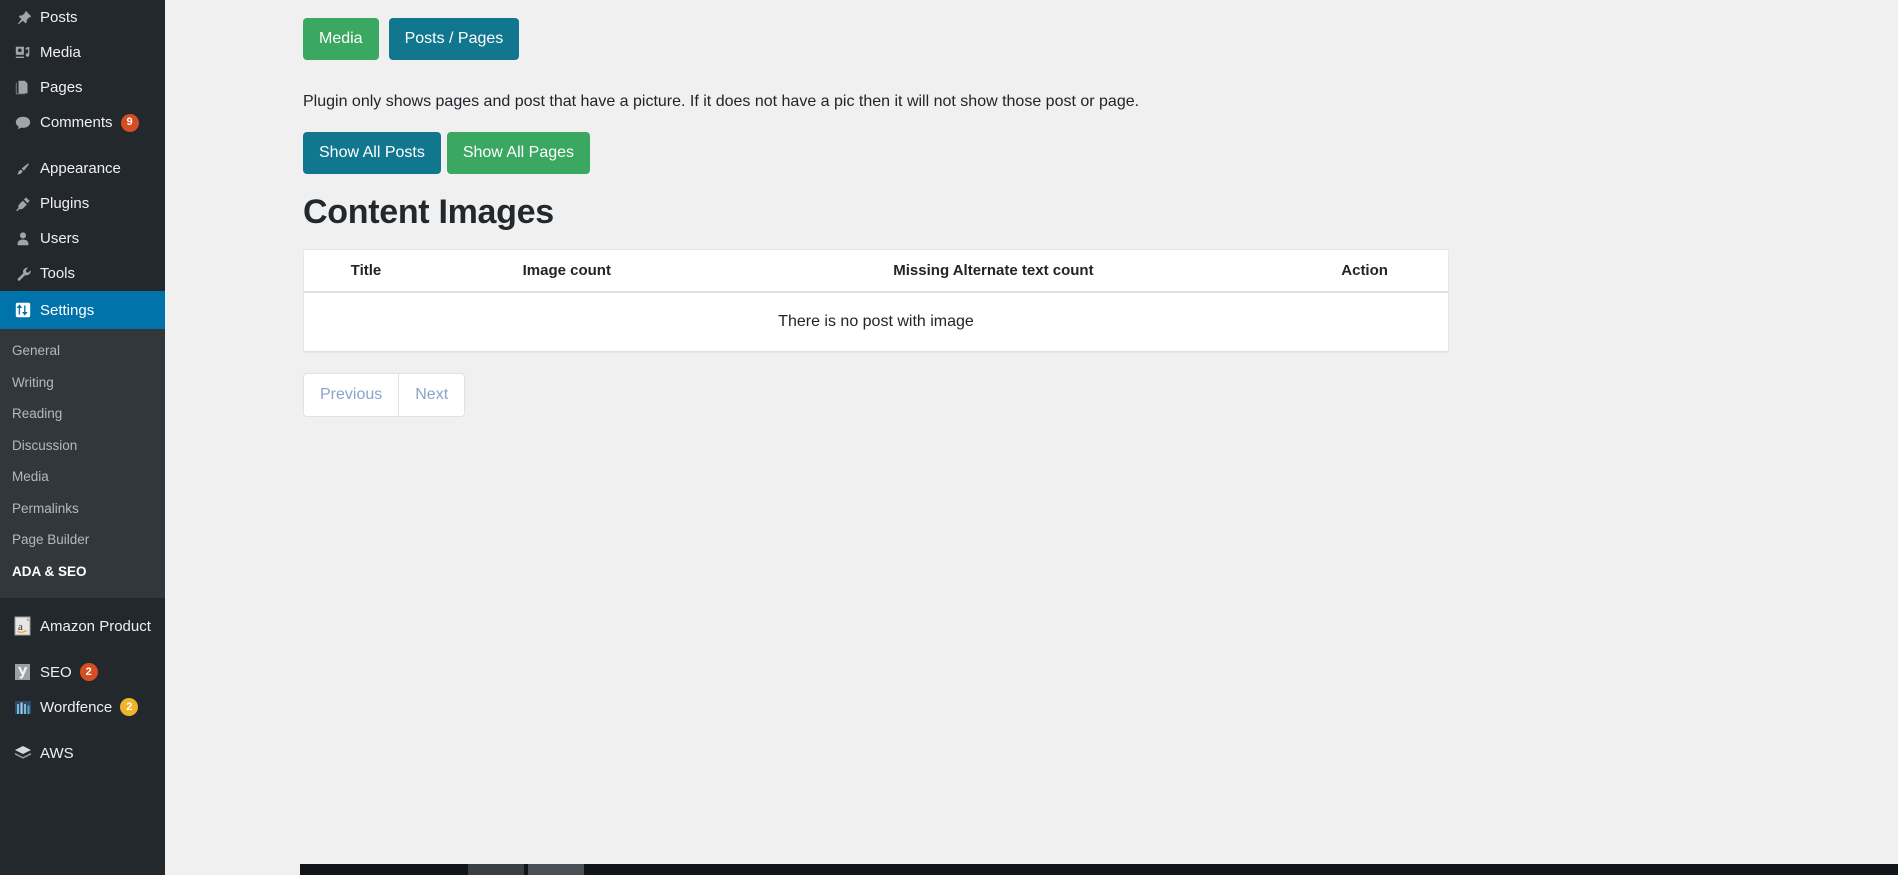  What do you see at coordinates (65, 203) in the screenshot?
I see `sidebar-item-label: Plugins` at bounding box center [65, 203].